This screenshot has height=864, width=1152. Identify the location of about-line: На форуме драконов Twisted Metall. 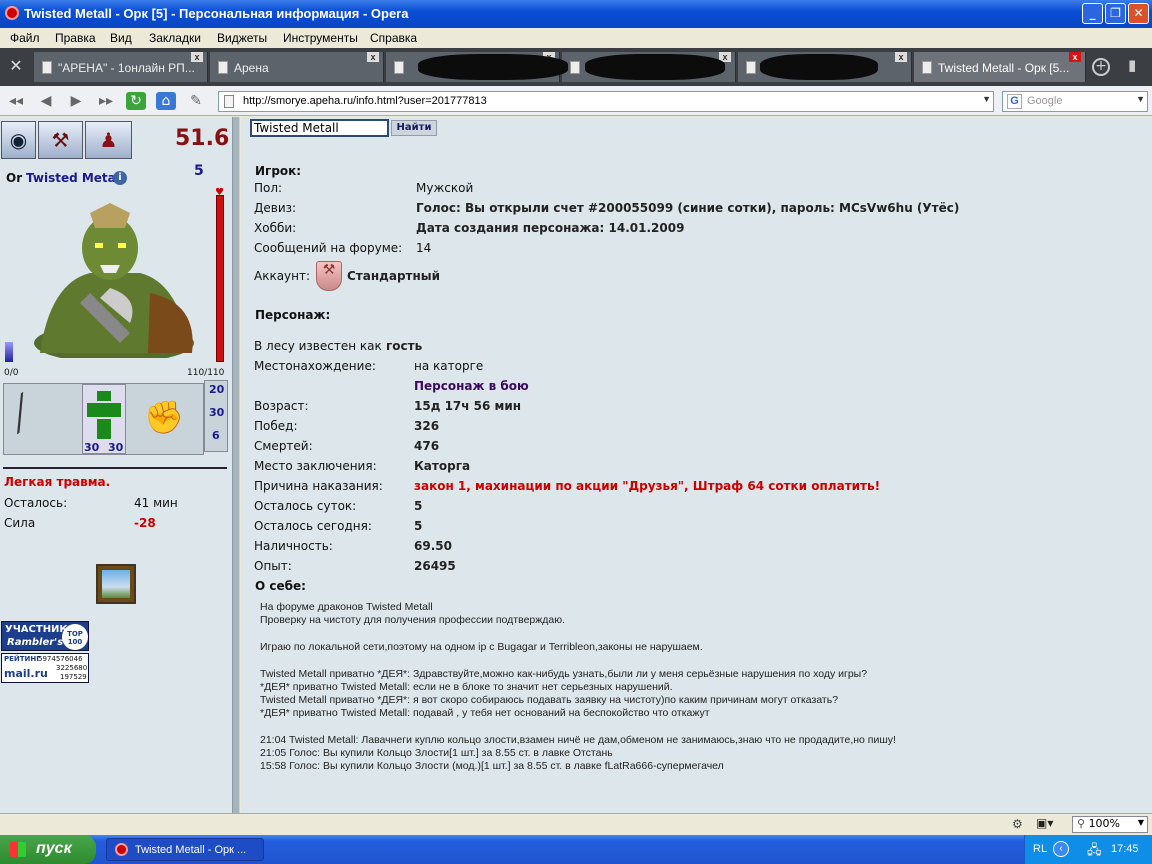
(346, 607).